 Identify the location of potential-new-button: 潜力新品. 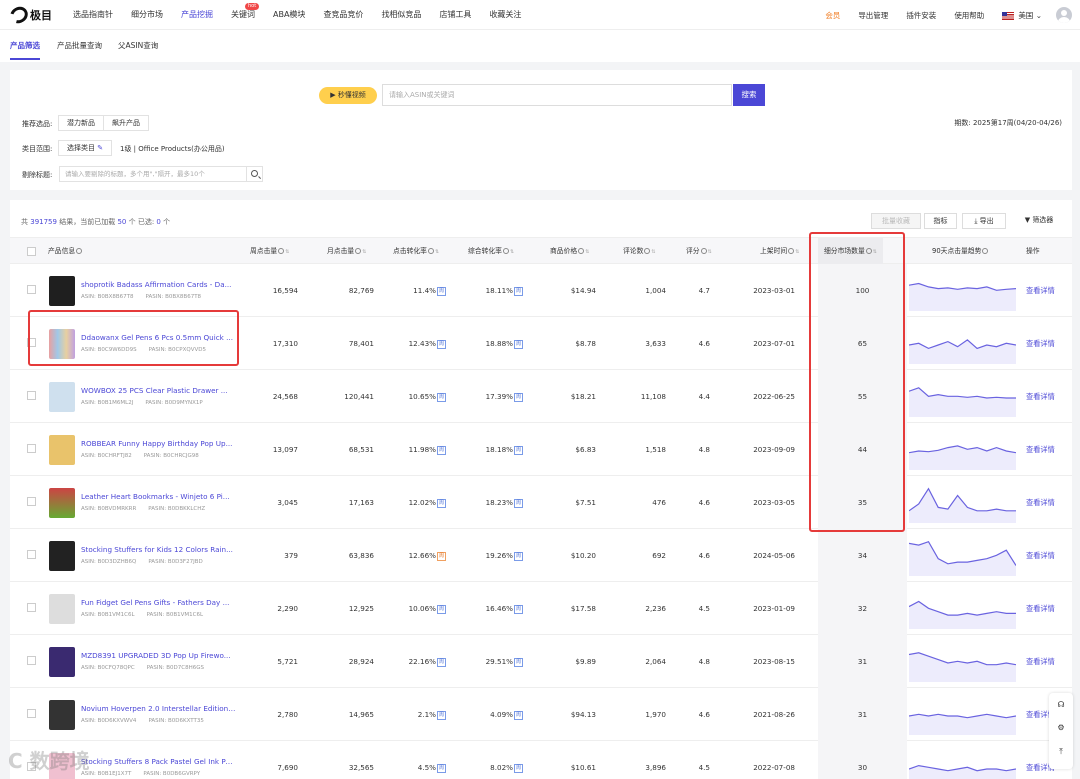
(81, 123).